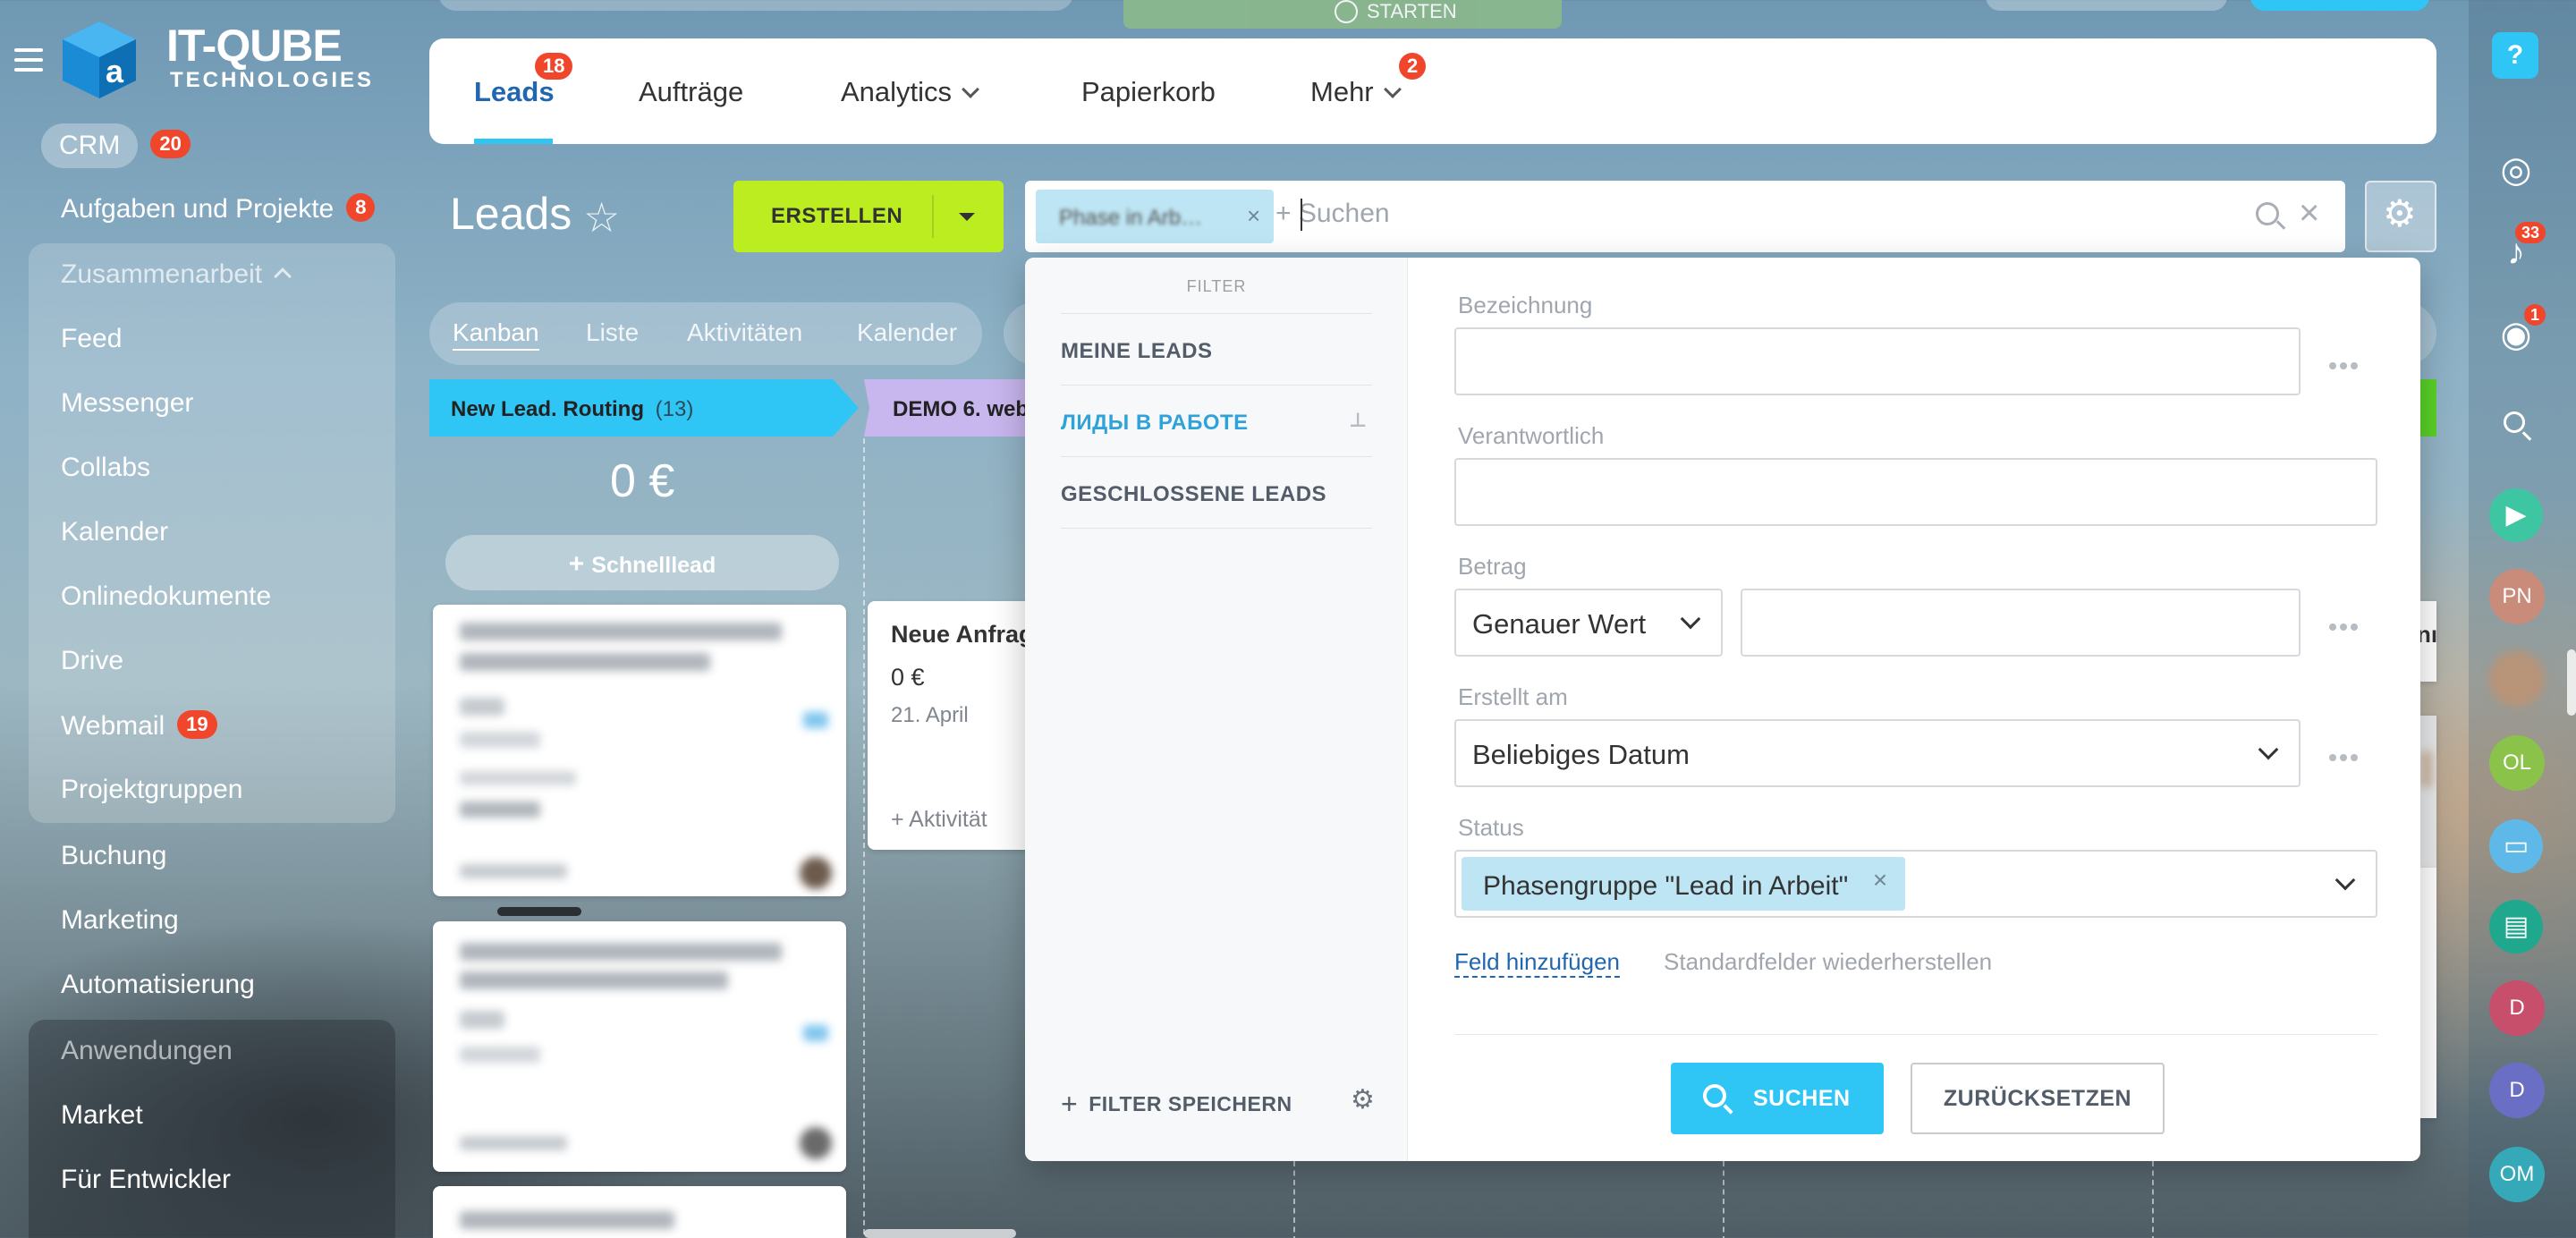 The height and width of the screenshot is (1238, 2576). What do you see at coordinates (91, 339) in the screenshot?
I see `sidebar-item-feed: Feed` at bounding box center [91, 339].